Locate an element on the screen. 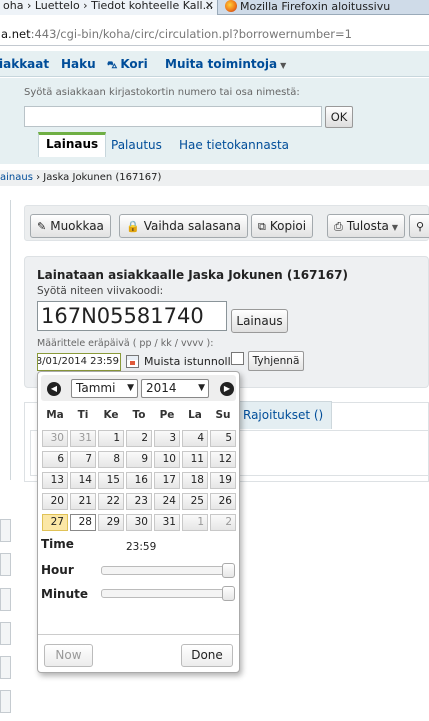  due-date-input: 28/01/2014 23:59 is located at coordinates (79, 362).